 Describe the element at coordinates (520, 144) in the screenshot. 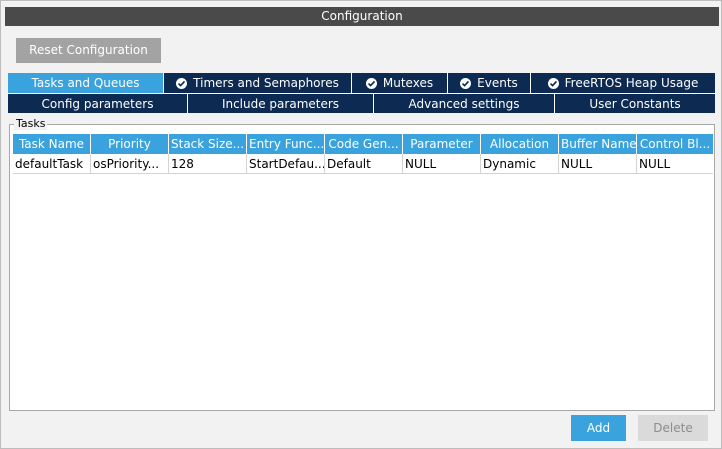

I see `column-header-allocation: Allocation` at that location.